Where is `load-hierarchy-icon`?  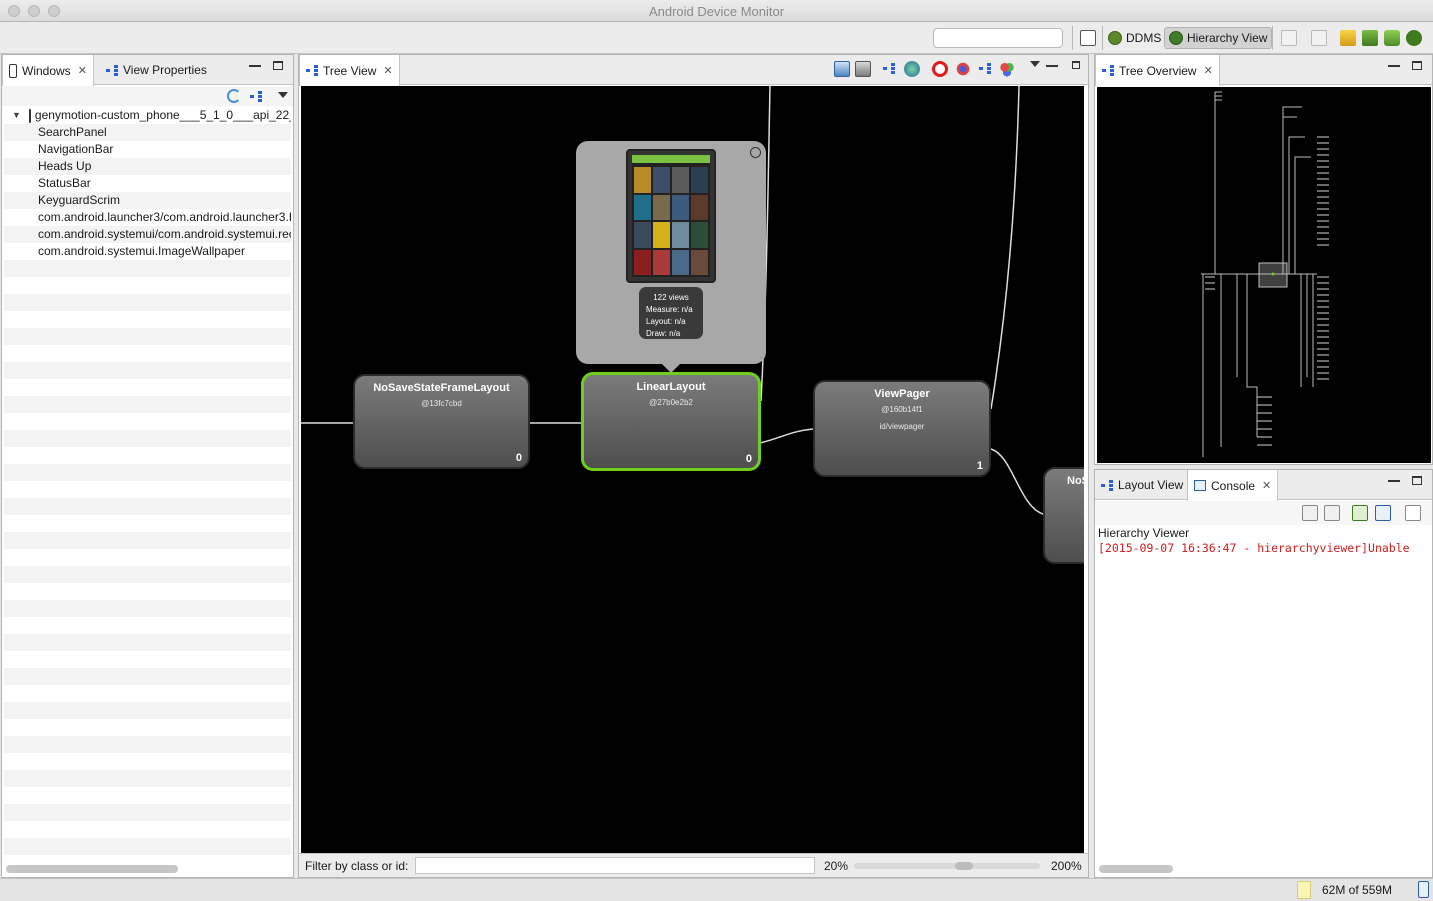
load-hierarchy-icon is located at coordinates (1348, 38).